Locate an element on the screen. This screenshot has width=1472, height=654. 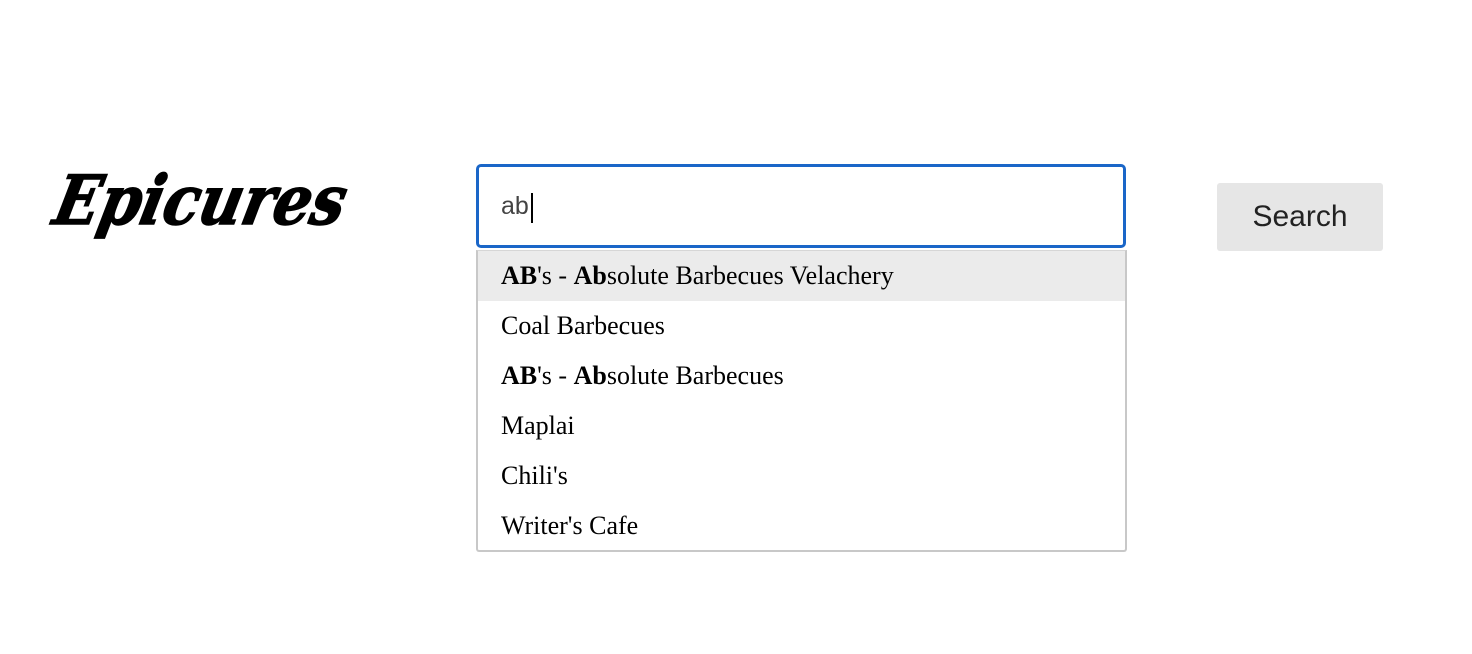
site-logo: Epicures is located at coordinates (200, 201).